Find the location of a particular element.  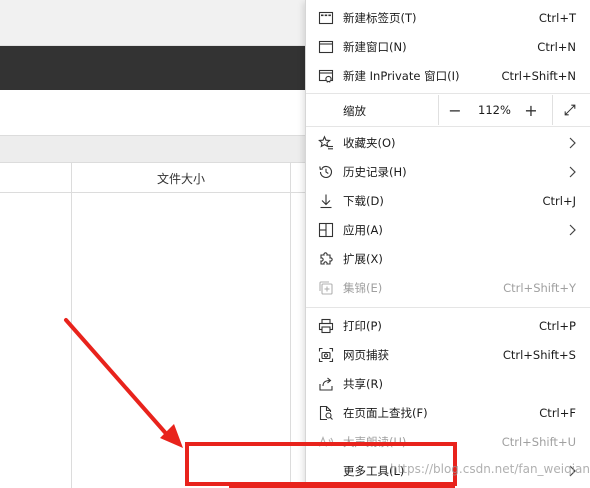

download-arrow-icon is located at coordinates (326, 201).